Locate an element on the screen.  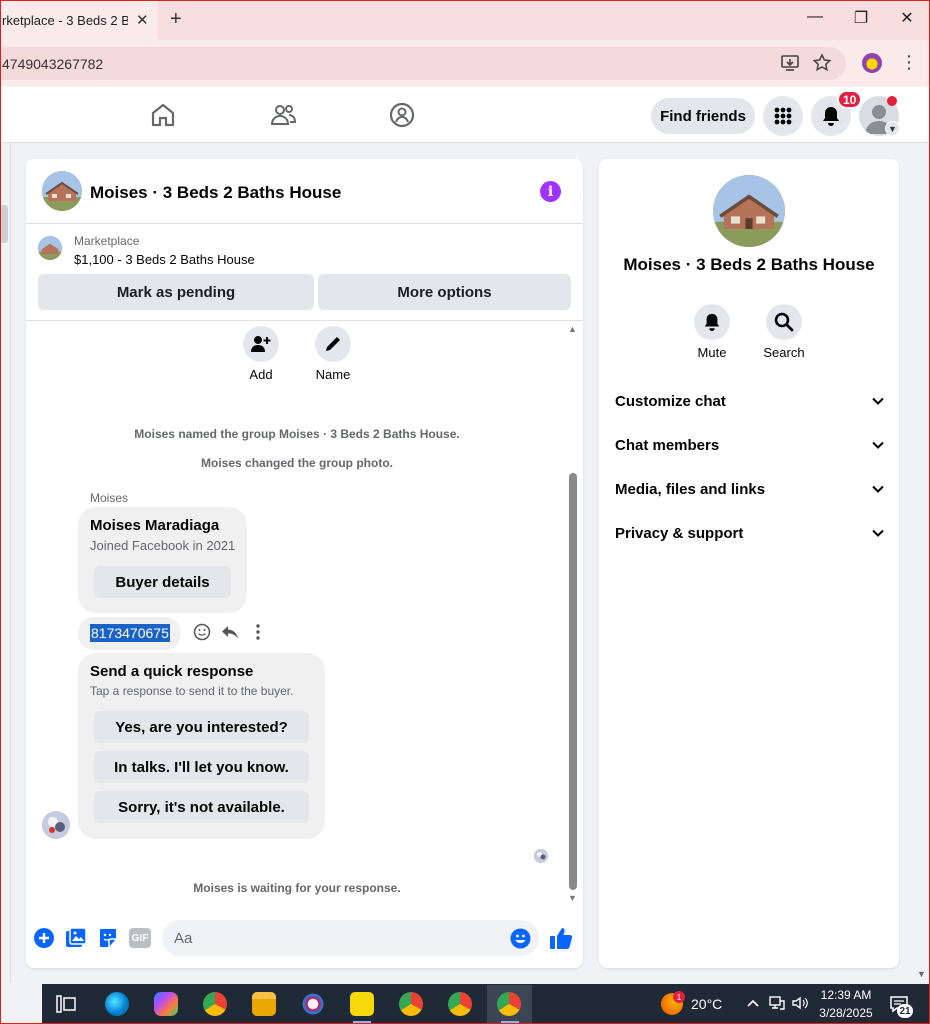
emoji-icon is located at coordinates (520, 938).